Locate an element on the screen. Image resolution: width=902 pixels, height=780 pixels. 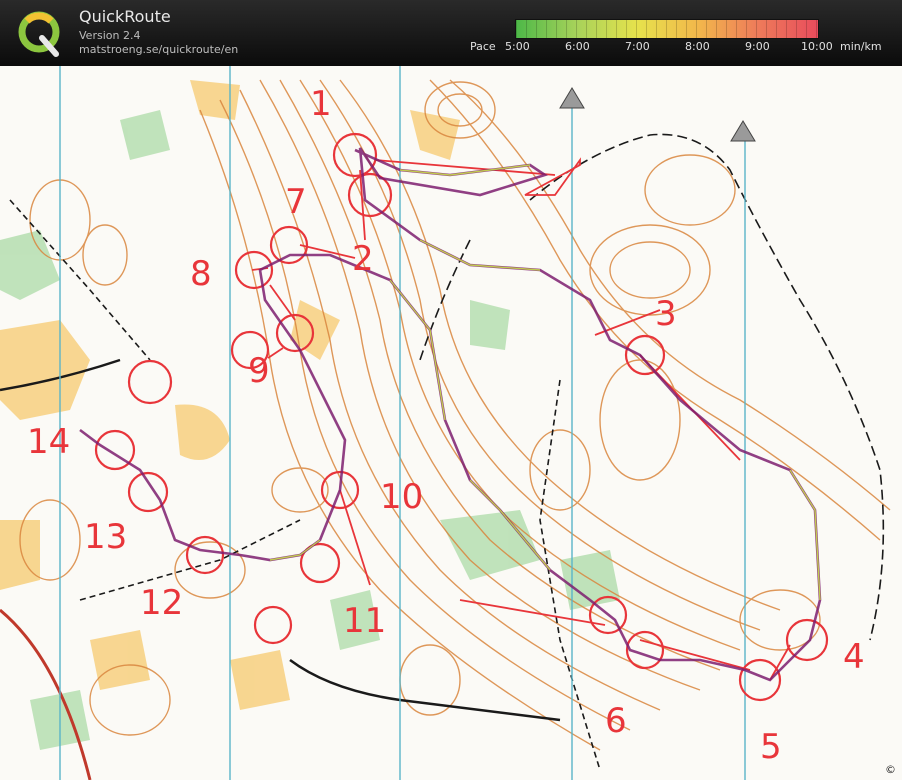
control-number-4: 4 is located at coordinates (854, 657).